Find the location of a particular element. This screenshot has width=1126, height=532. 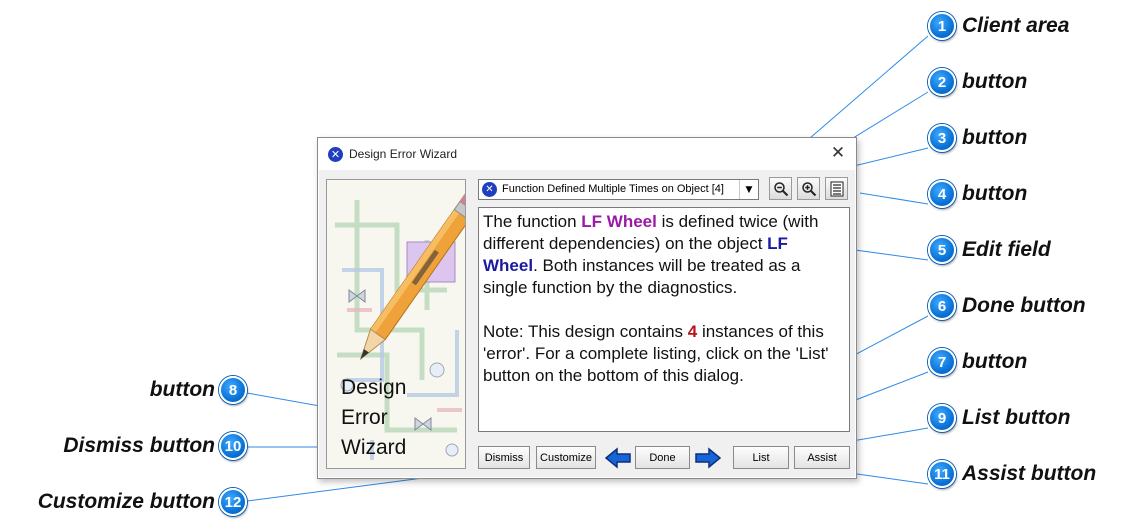

callout-badge: 6 is located at coordinates (942, 306).